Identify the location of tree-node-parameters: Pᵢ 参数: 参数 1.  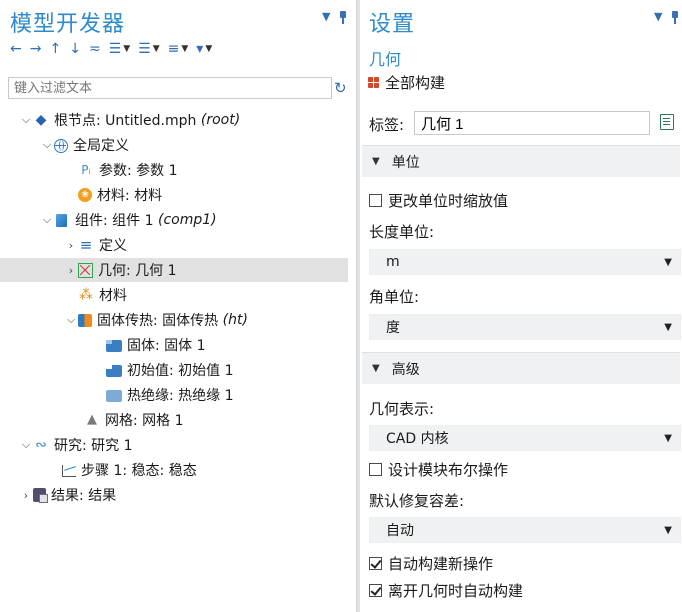
(174, 170).